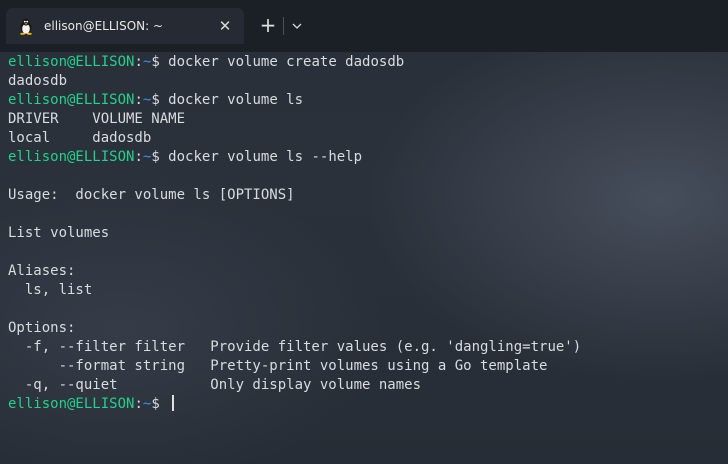  I want to click on output-line: Usage: docker volume ls [OPTIONS], so click(151, 195).